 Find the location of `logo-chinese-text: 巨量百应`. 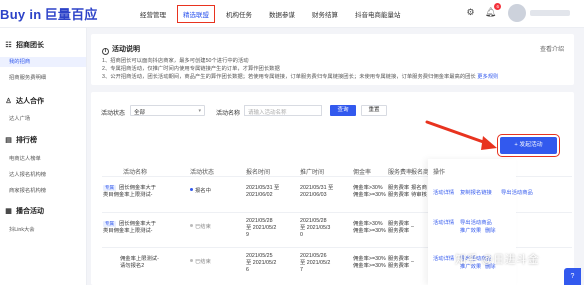

logo-chinese-text: 巨量百应 is located at coordinates (71, 14).